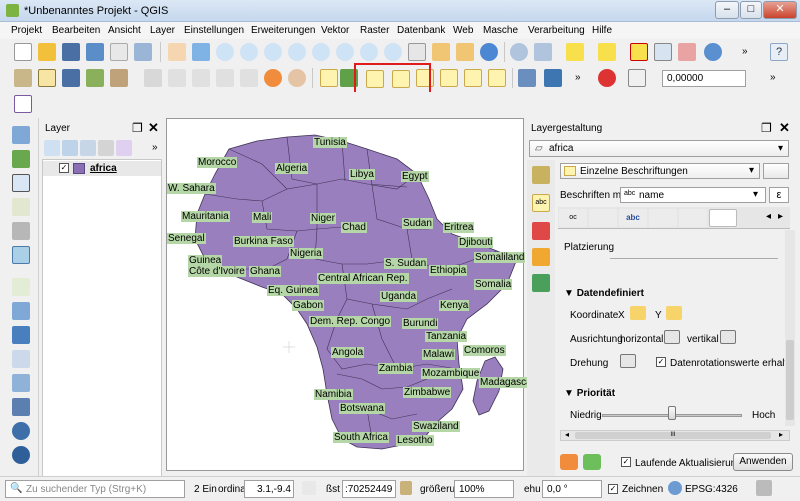 The width and height of the screenshot is (800, 501). What do you see at coordinates (592, 462) in the screenshot?
I see `redo-style-icon` at bounding box center [592, 462].